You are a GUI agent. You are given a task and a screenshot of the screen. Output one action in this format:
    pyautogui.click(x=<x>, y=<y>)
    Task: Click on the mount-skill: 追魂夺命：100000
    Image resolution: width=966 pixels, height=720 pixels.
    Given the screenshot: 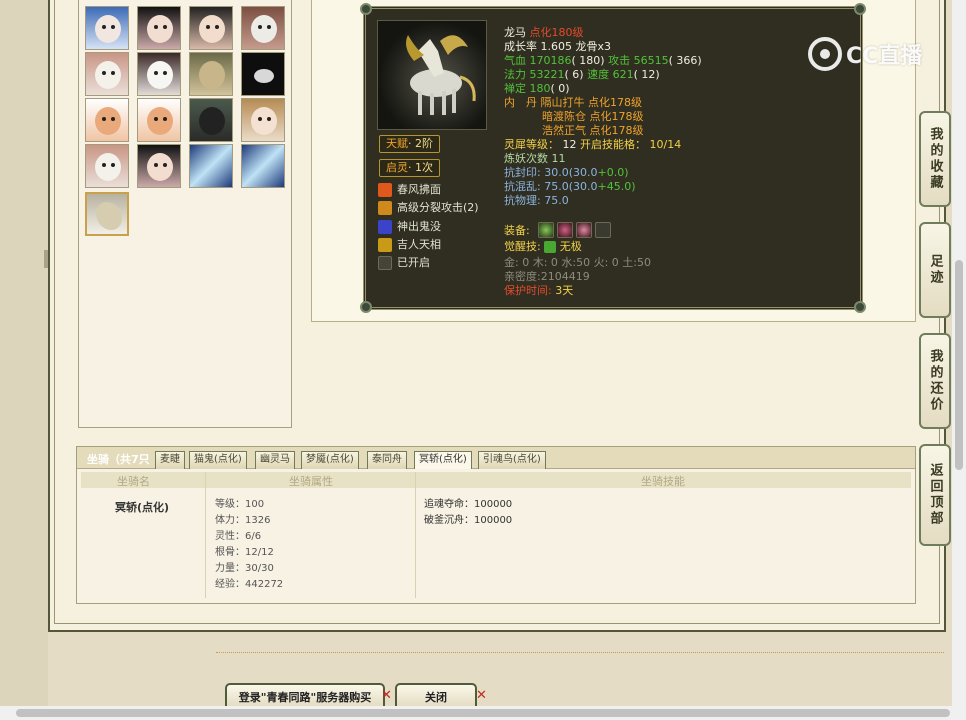 What is the action you would take?
    pyautogui.click(x=468, y=504)
    